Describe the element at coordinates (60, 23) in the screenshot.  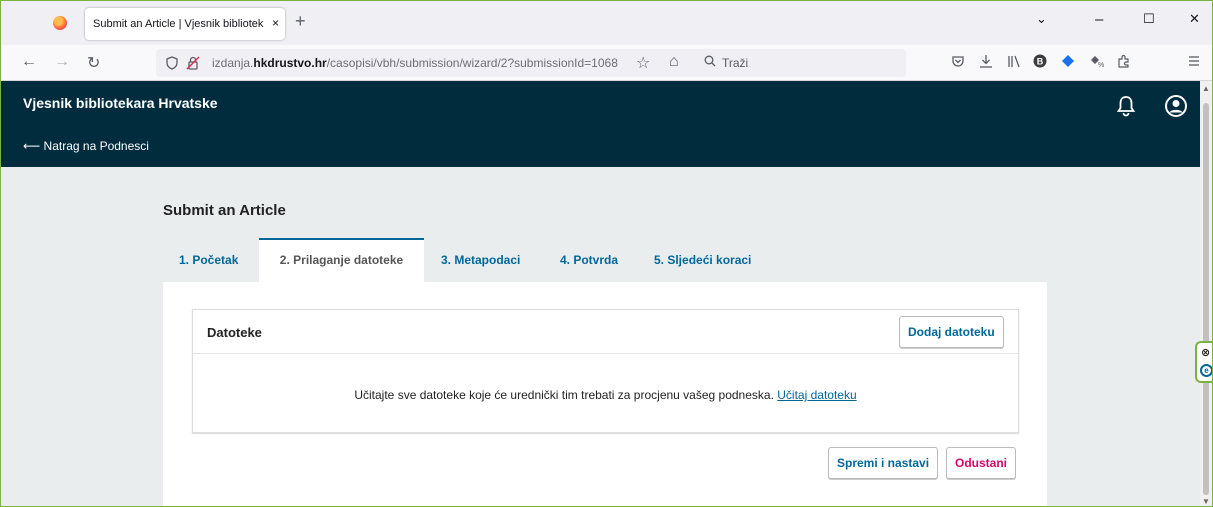
I see `firefox-logo-icon` at that location.